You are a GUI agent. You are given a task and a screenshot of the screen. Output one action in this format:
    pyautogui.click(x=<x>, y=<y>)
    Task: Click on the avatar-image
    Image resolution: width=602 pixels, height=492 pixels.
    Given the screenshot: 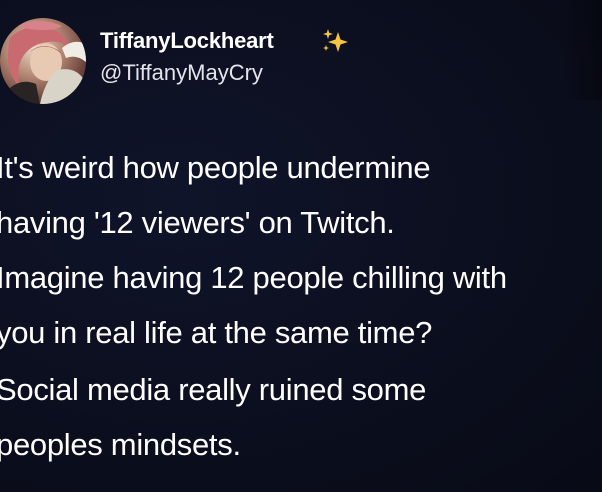 What is the action you would take?
    pyautogui.click(x=43, y=62)
    